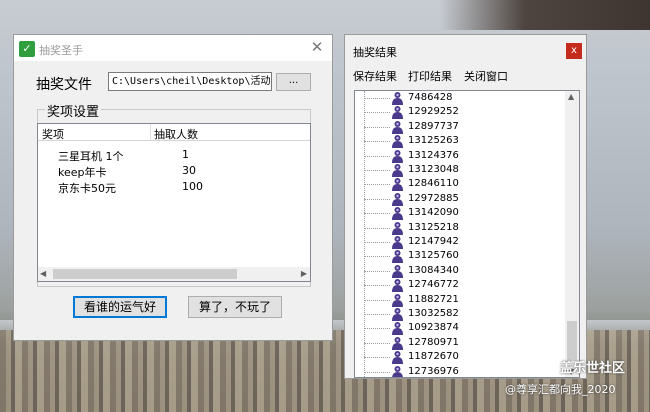 This screenshot has width=650, height=412. I want to click on horizontal-scrollbar: ◀ ▶, so click(174, 274).